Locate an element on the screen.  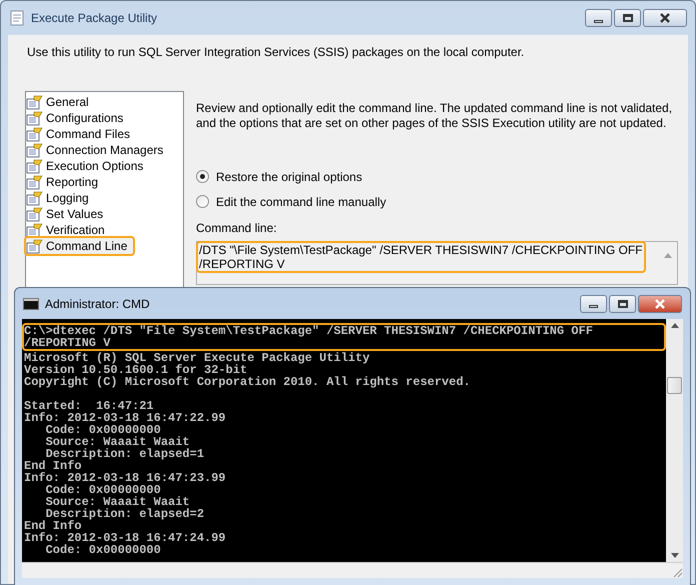
scroll-up-icon is located at coordinates (674, 325).